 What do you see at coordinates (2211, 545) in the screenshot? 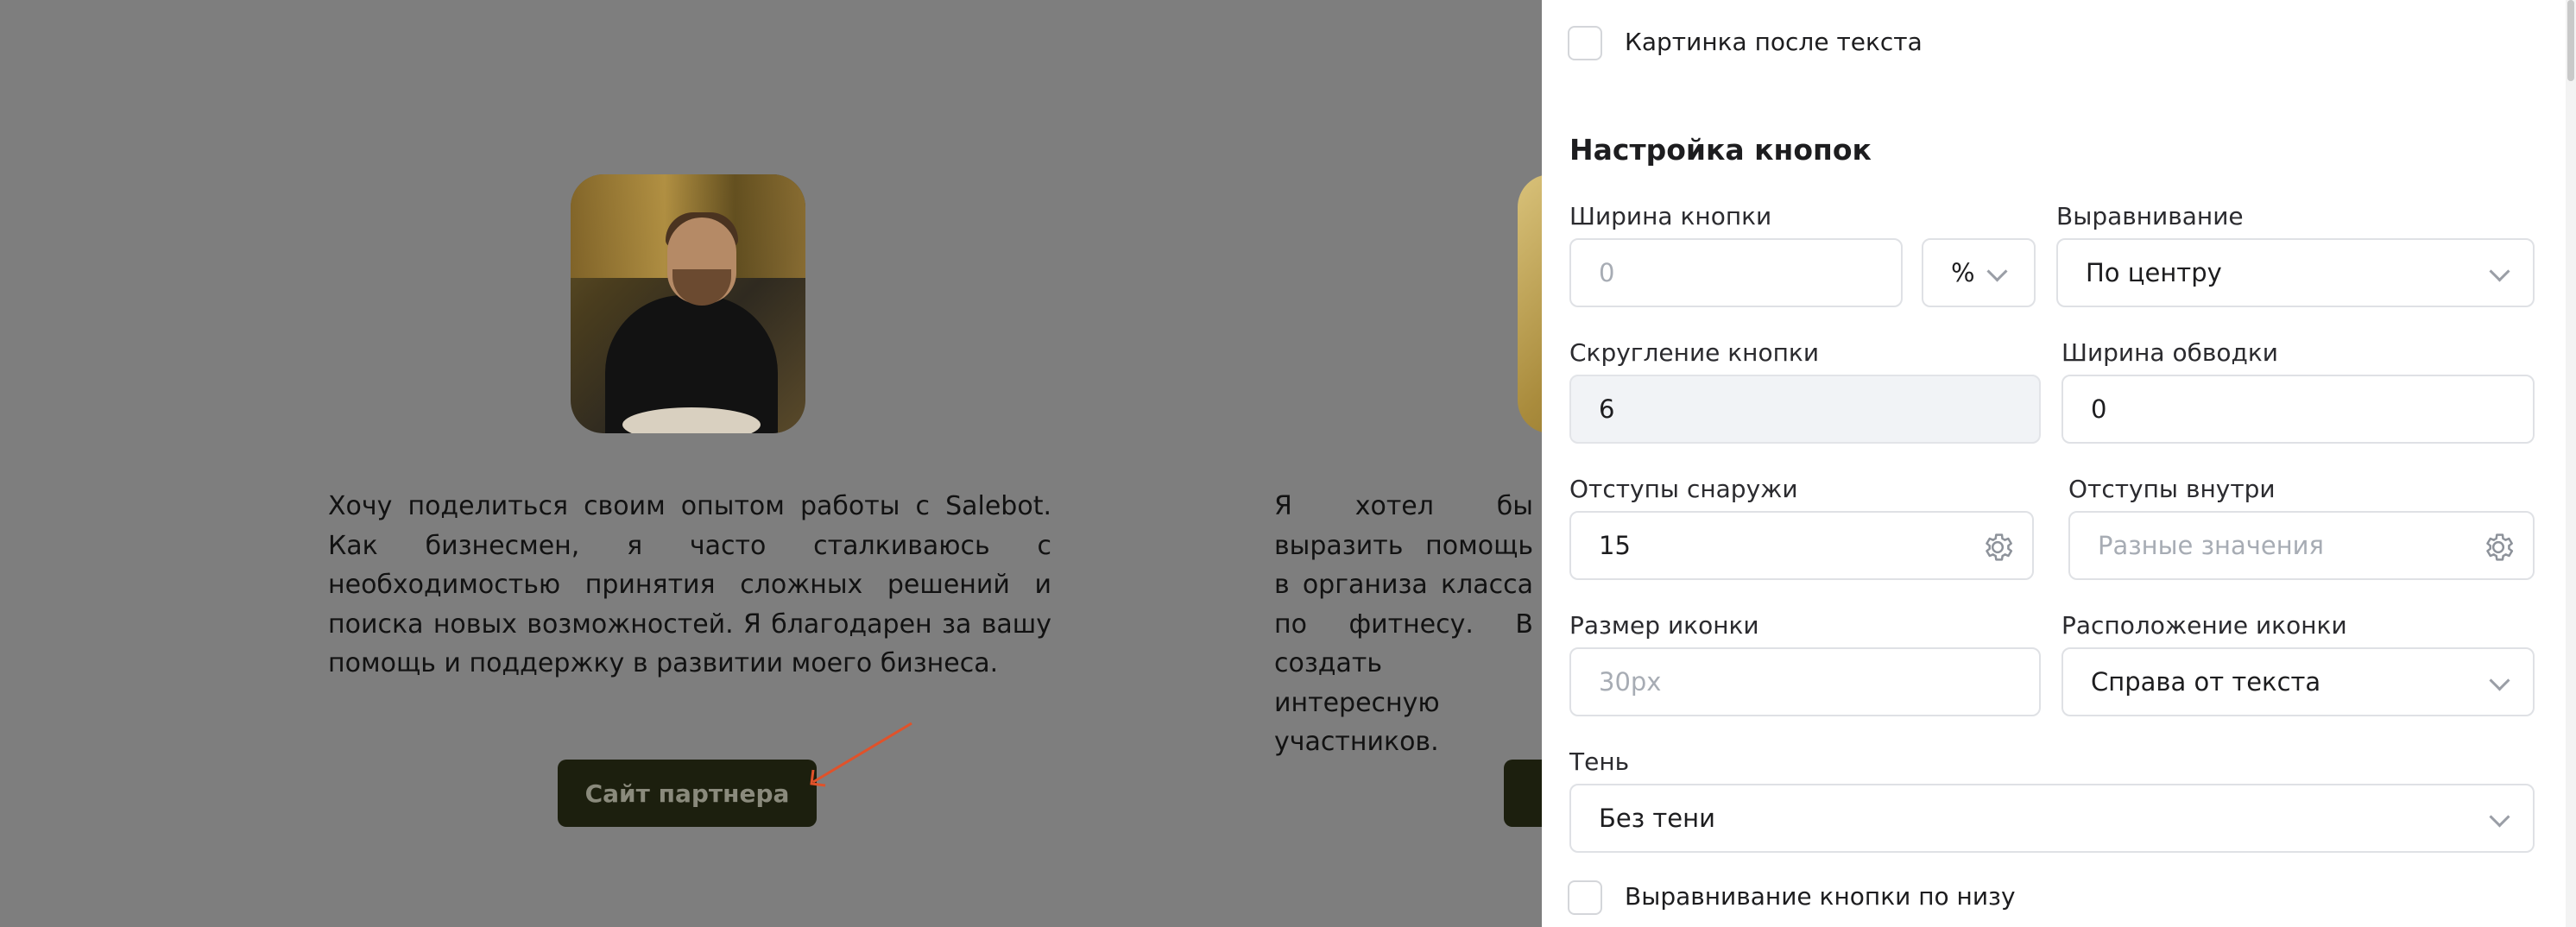
I see `inner-padding-placeholder: Разные значения` at bounding box center [2211, 545].